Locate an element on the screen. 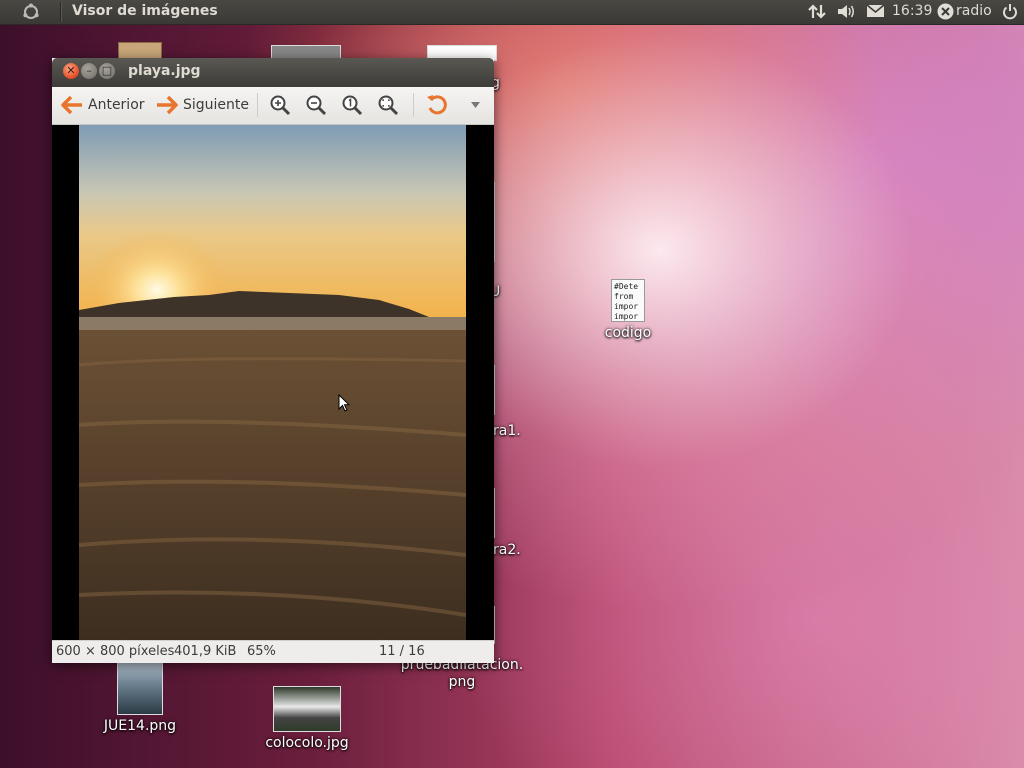  chevron-down-icon is located at coordinates (475, 105).